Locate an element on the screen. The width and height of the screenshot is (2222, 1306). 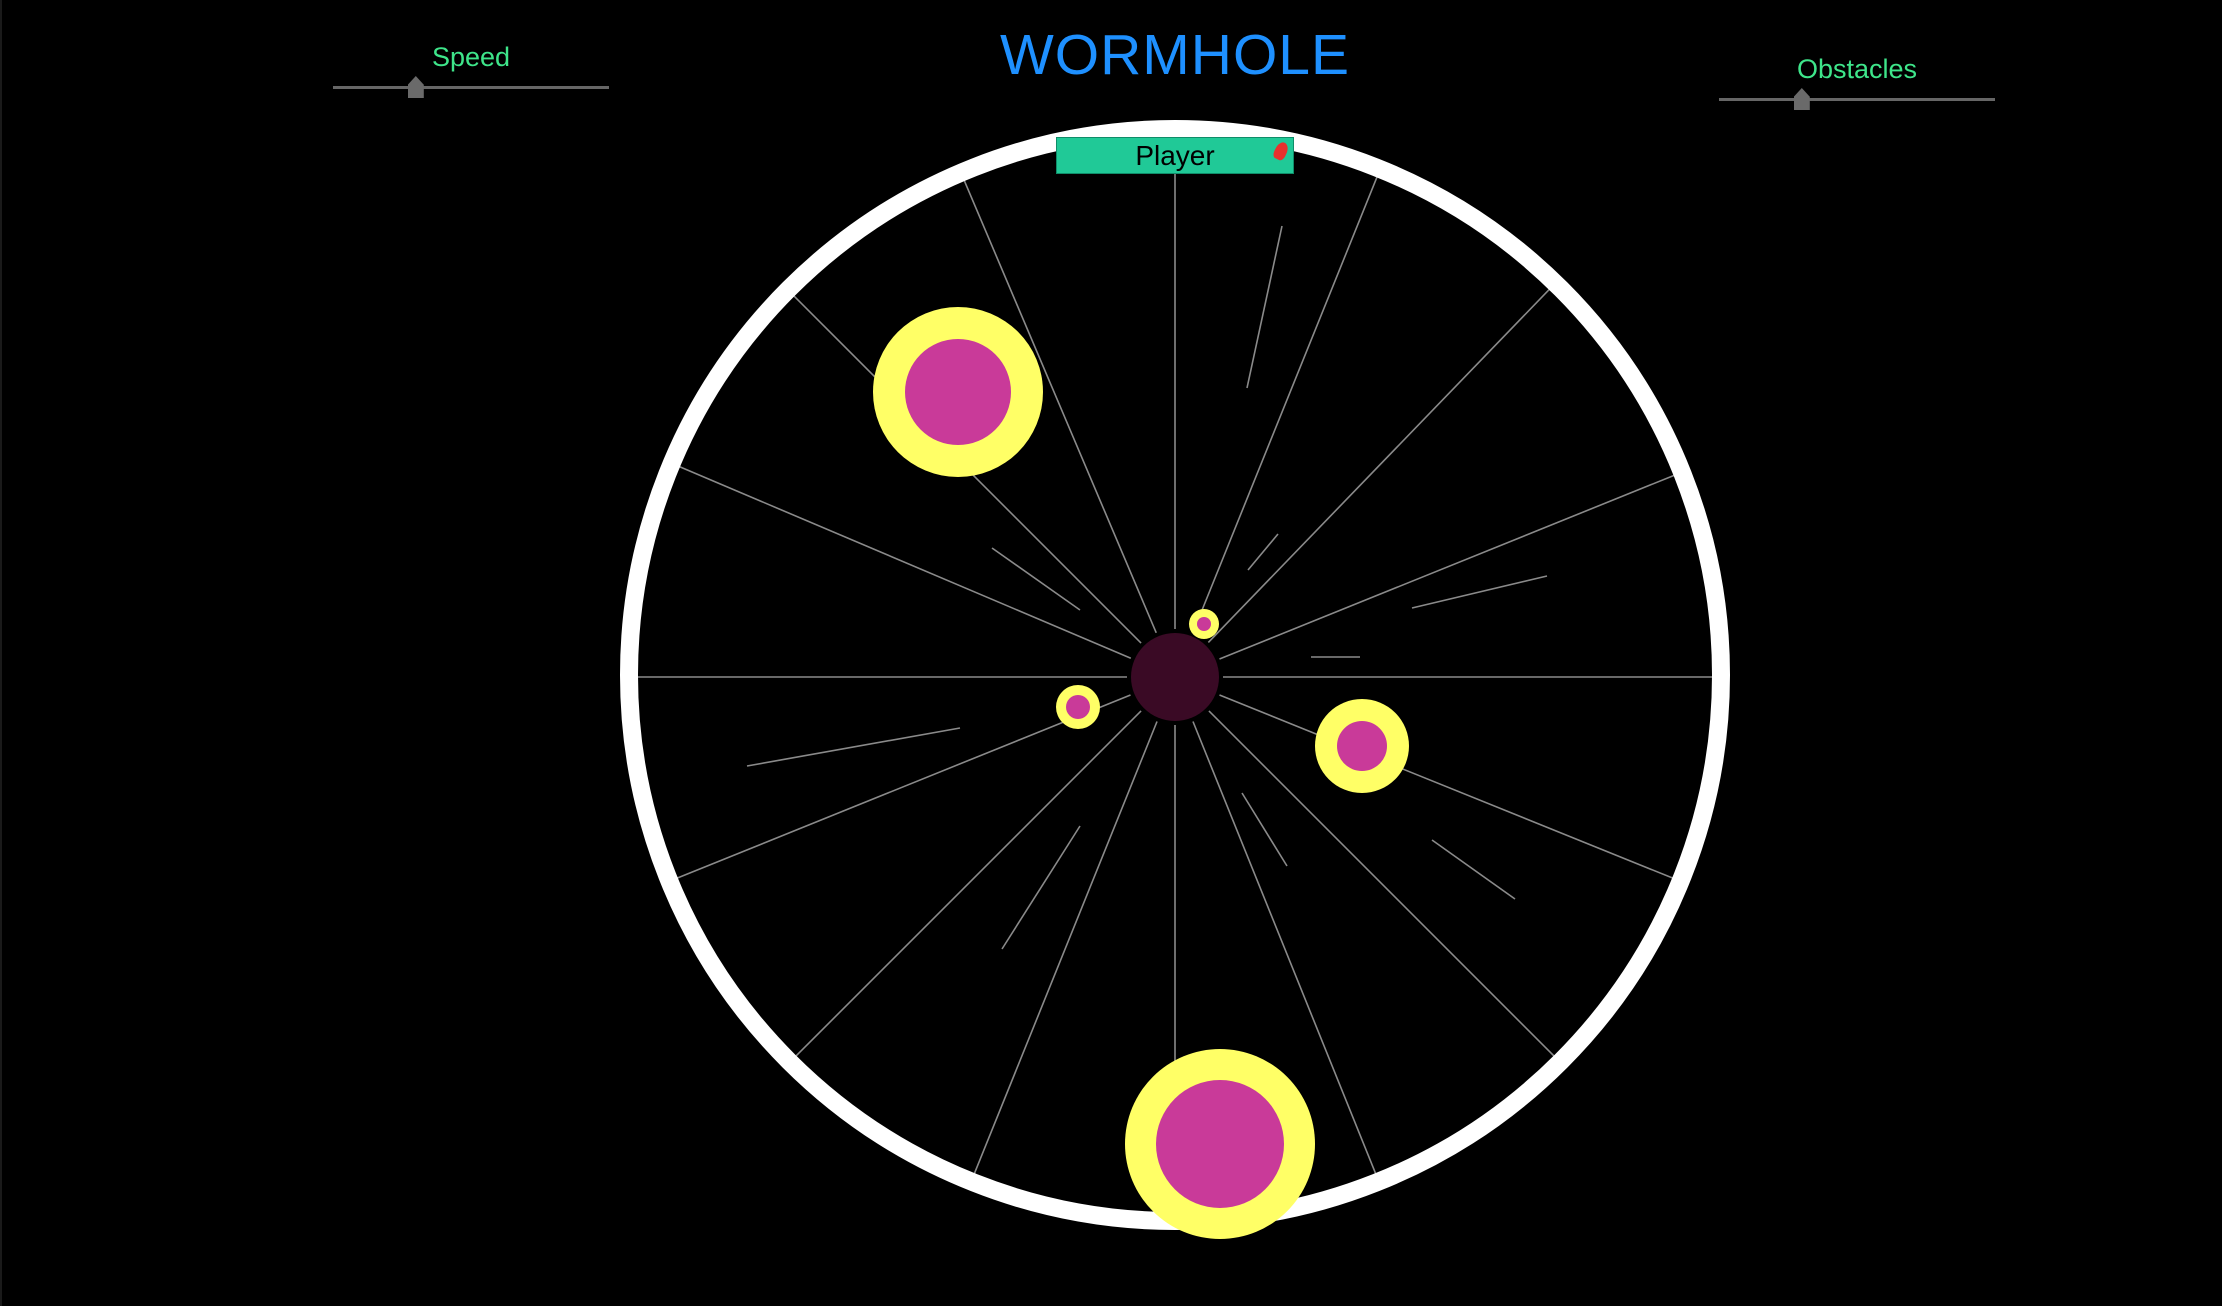
player-ship: Player is located at coordinates (1175, 155).